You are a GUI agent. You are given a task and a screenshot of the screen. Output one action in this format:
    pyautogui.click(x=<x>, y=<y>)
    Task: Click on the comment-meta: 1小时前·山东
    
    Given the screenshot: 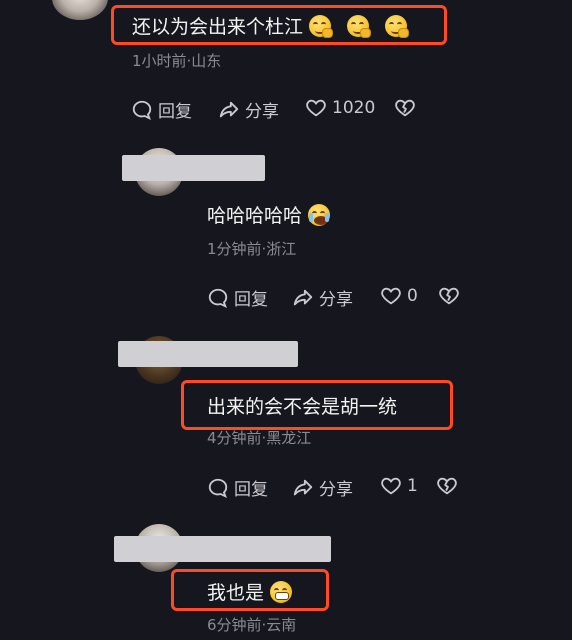 What is the action you would take?
    pyautogui.click(x=177, y=61)
    